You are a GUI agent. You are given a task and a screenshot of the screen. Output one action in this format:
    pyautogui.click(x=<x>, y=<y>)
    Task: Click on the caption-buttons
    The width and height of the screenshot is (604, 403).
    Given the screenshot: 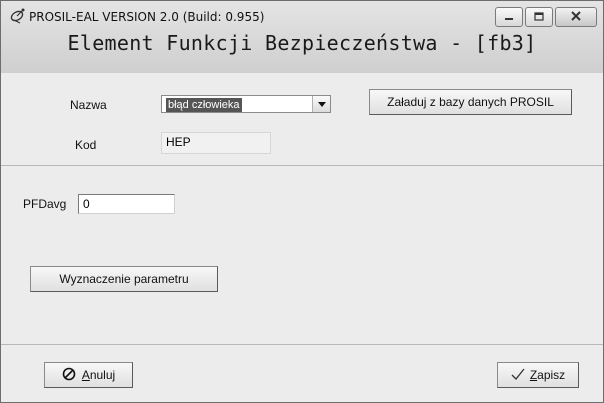 What is the action you would take?
    pyautogui.click(x=546, y=17)
    